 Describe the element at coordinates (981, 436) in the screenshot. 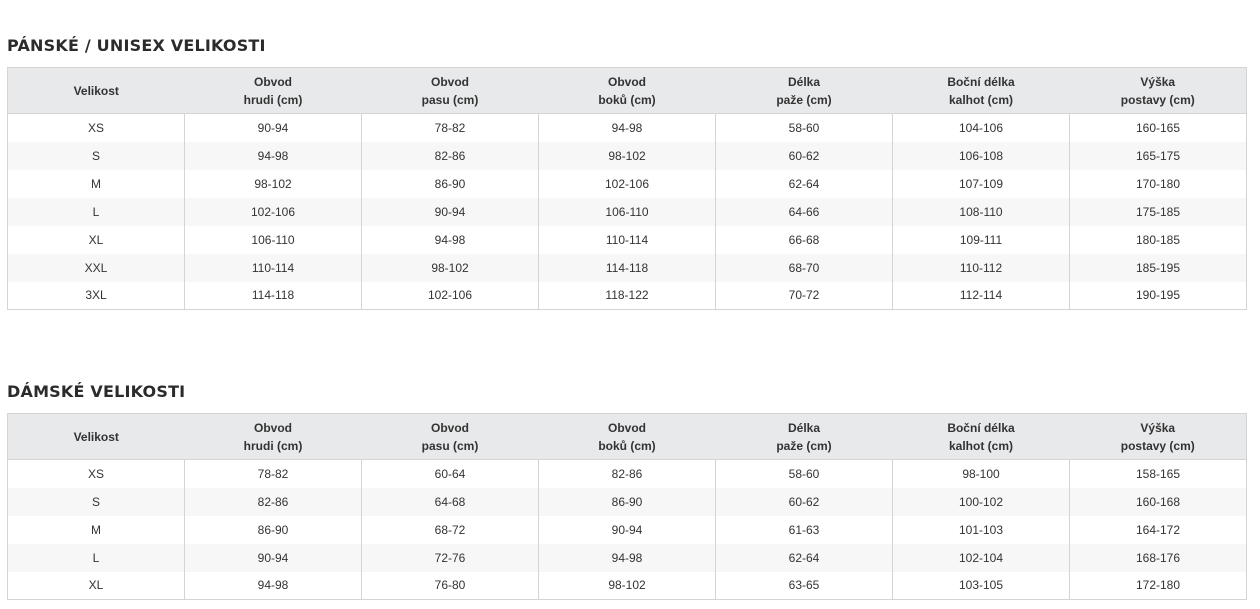

I see `column-header: Boční délka kalhot (cm)` at that location.